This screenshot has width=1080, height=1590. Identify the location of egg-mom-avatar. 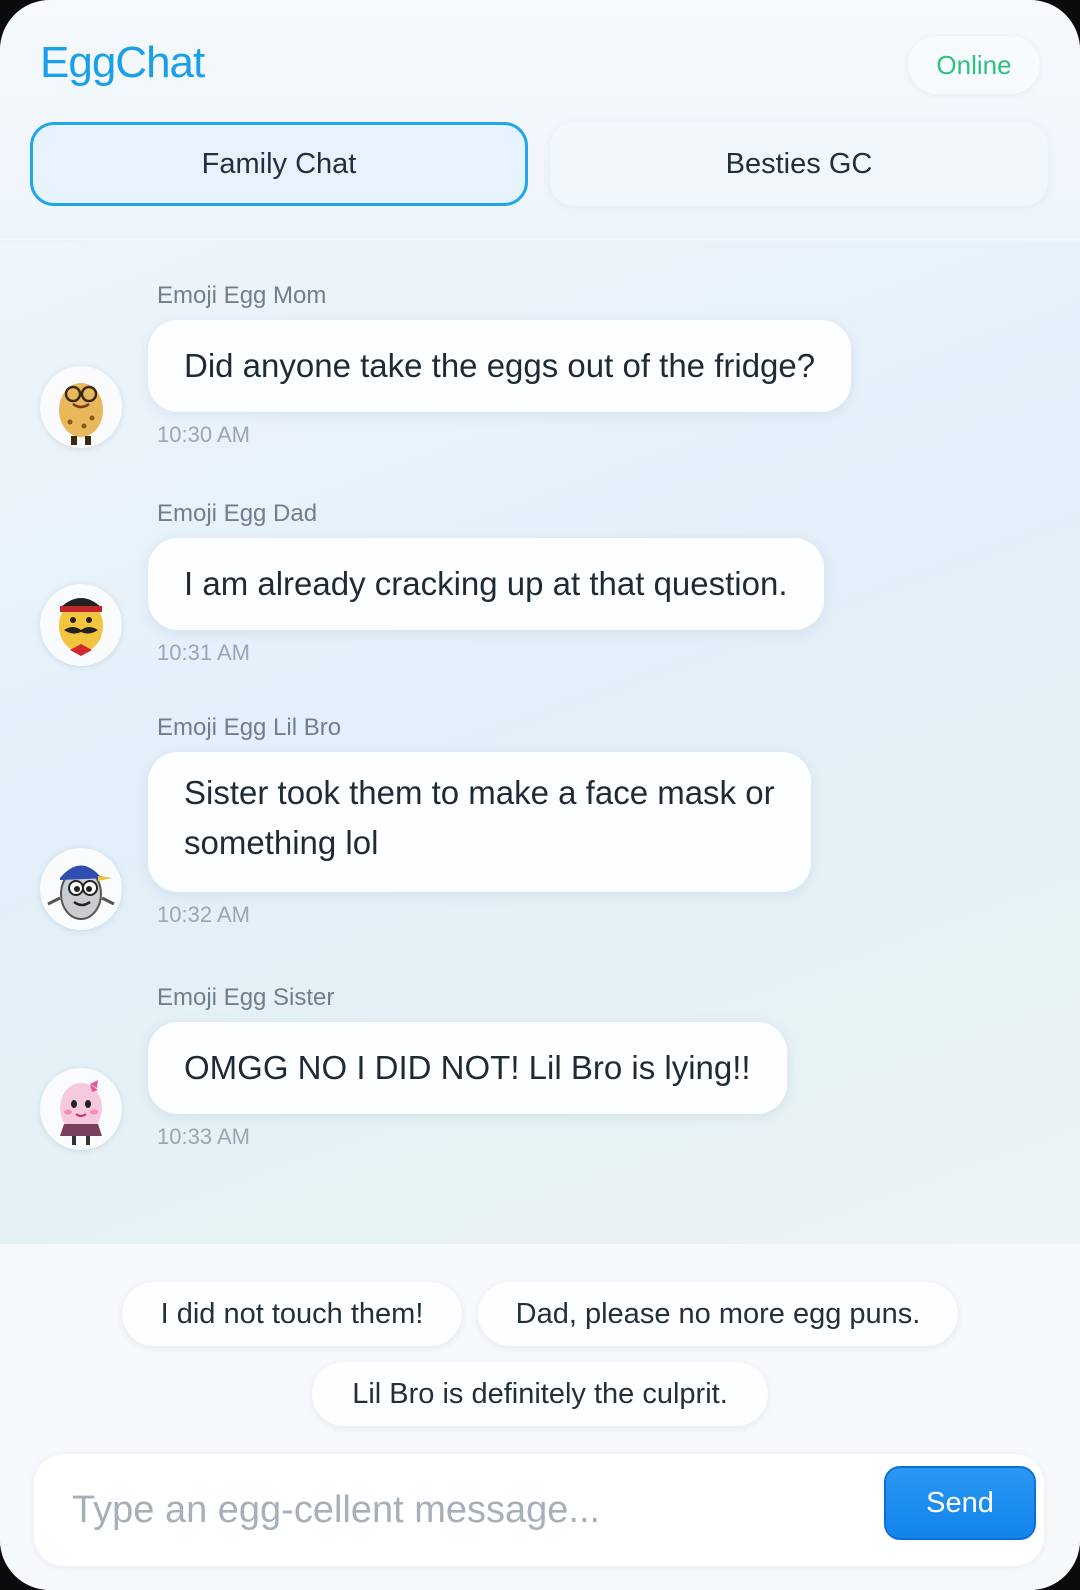
(81, 407).